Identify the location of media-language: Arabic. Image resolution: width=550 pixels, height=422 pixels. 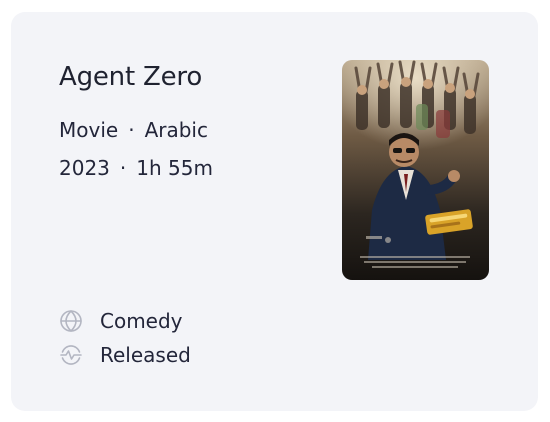
(176, 130).